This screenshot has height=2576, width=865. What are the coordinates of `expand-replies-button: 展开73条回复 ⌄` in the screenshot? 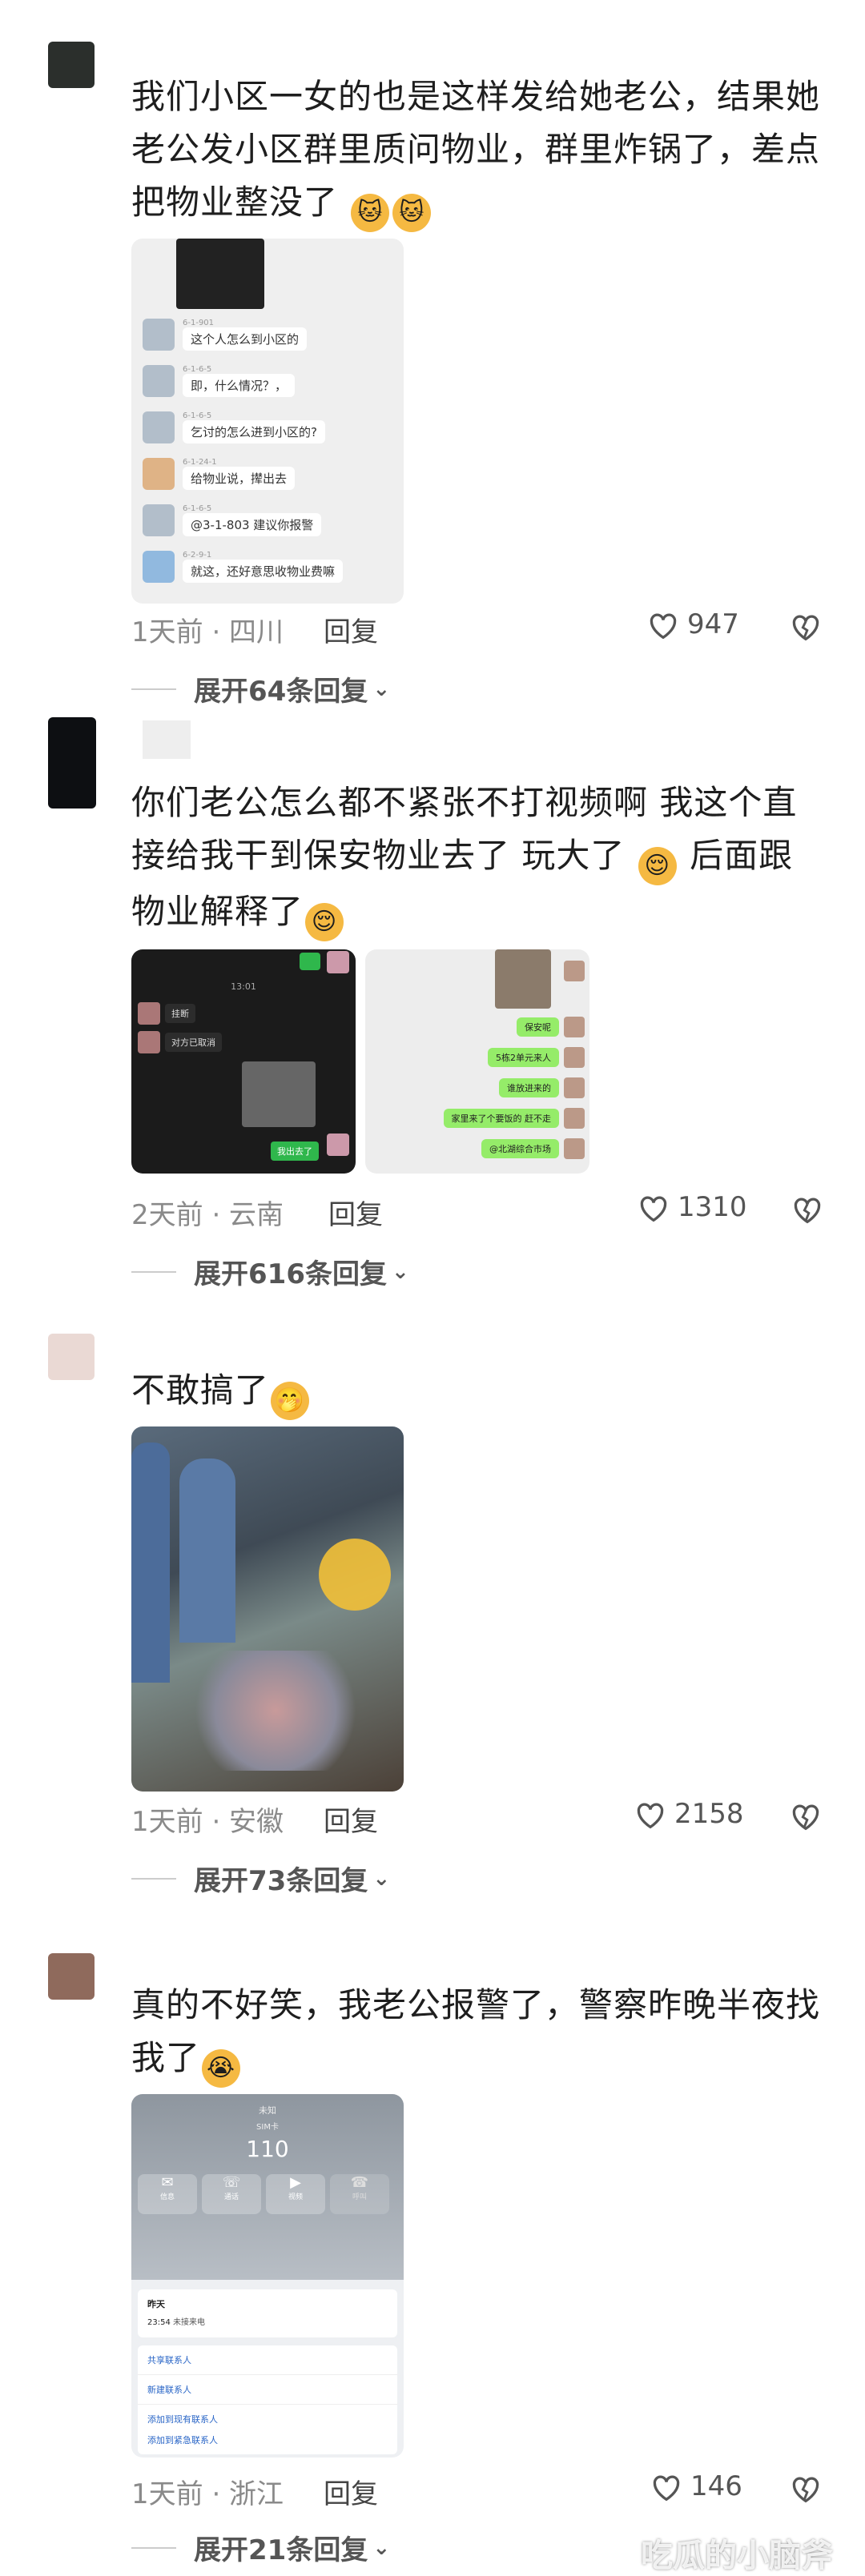 It's located at (260, 1879).